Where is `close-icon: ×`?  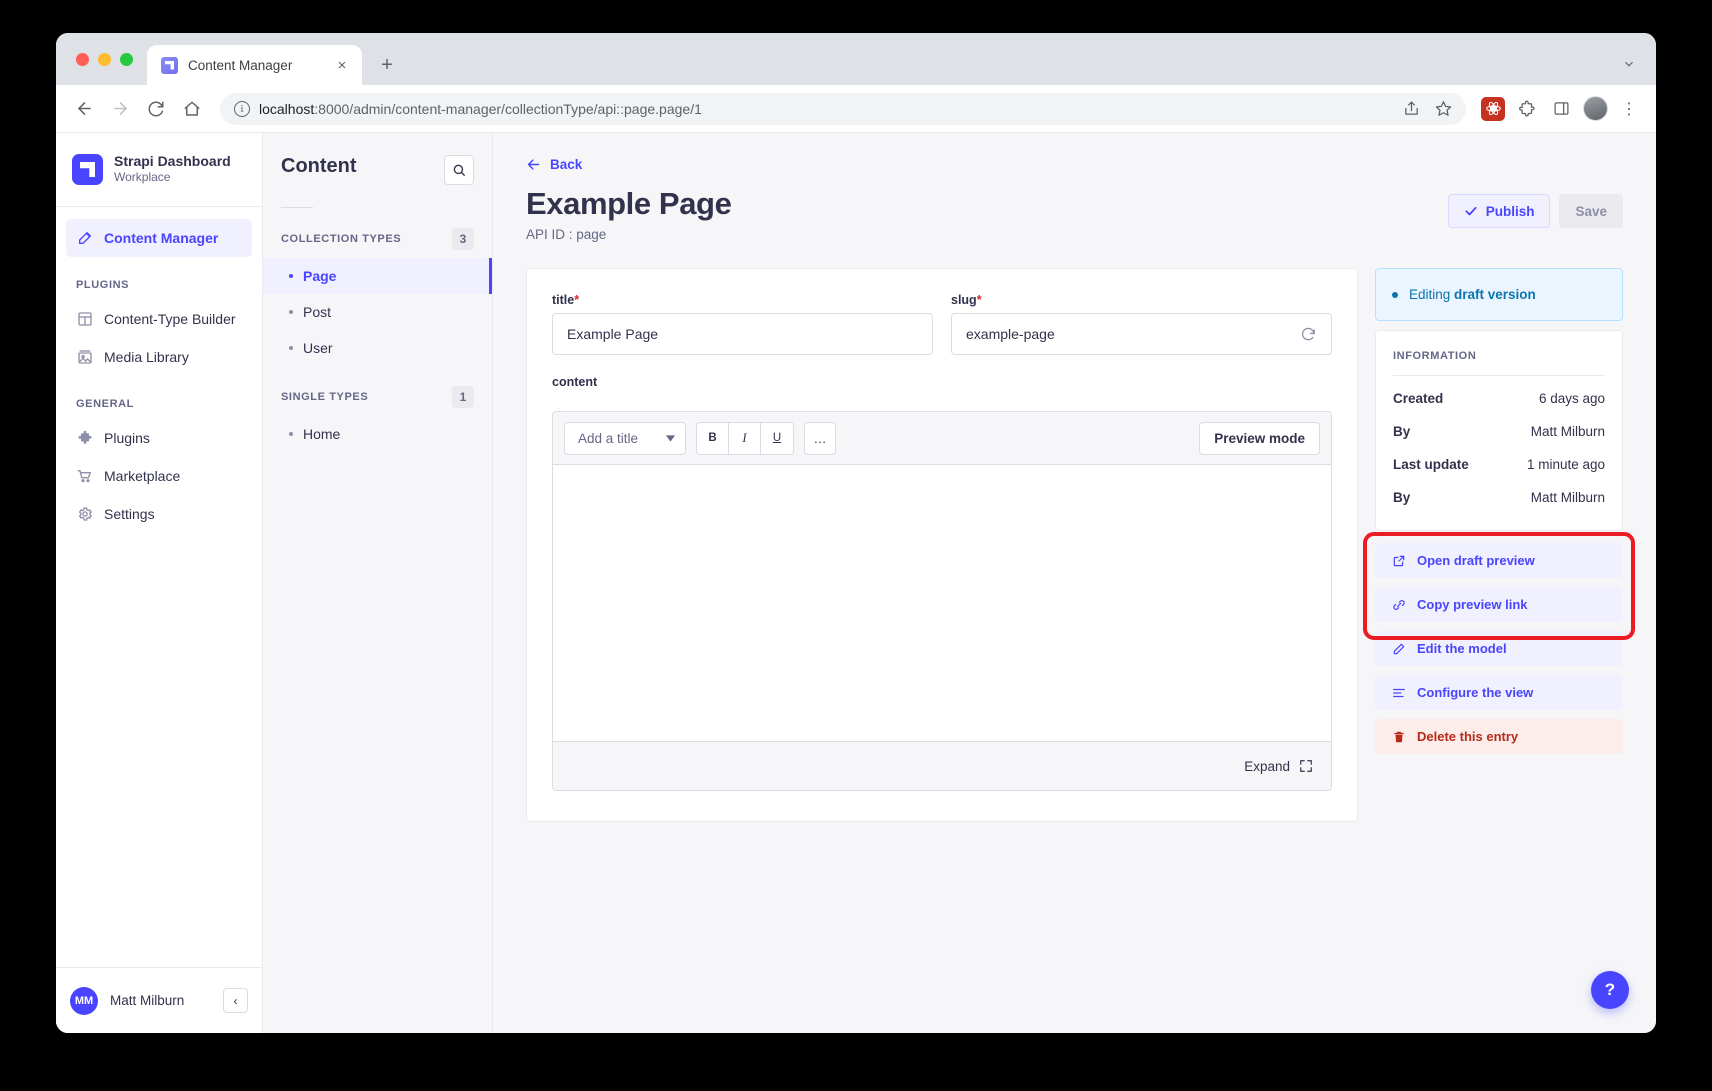 close-icon: × is located at coordinates (342, 65).